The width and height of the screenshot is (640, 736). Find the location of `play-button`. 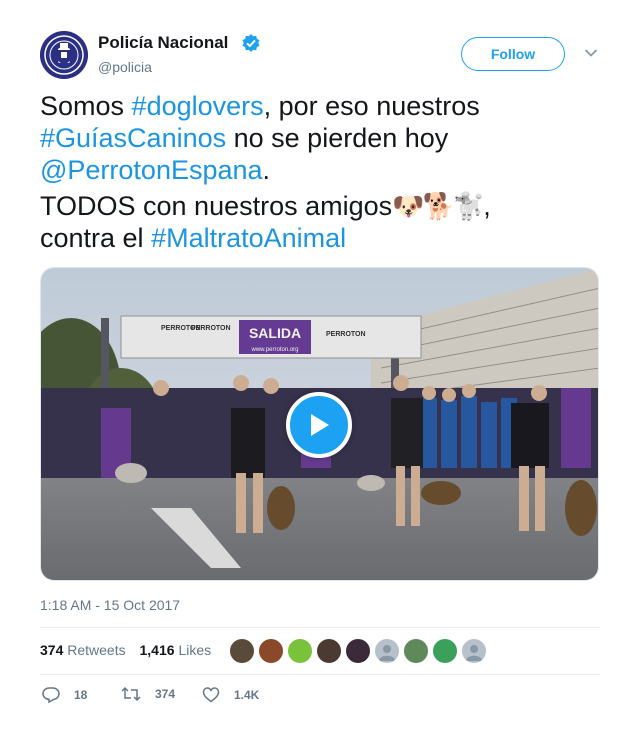

play-button is located at coordinates (319, 425).